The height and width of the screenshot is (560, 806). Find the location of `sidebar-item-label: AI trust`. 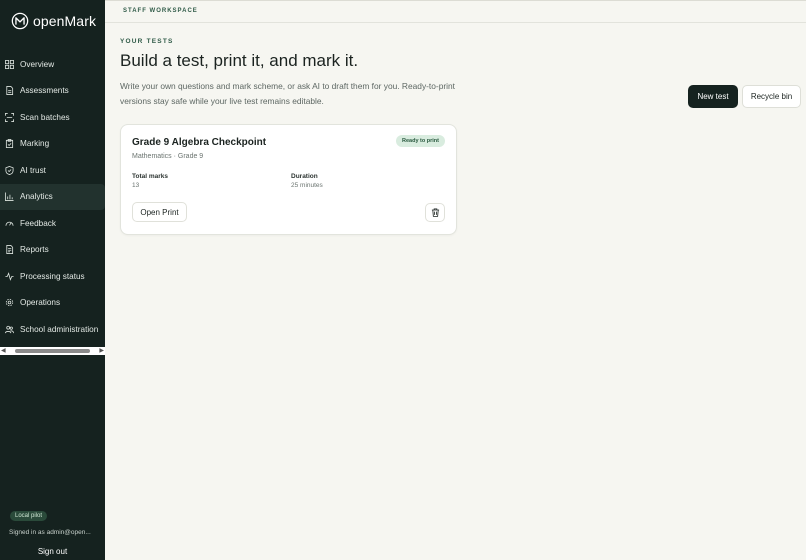

sidebar-item-label: AI trust is located at coordinates (33, 170).